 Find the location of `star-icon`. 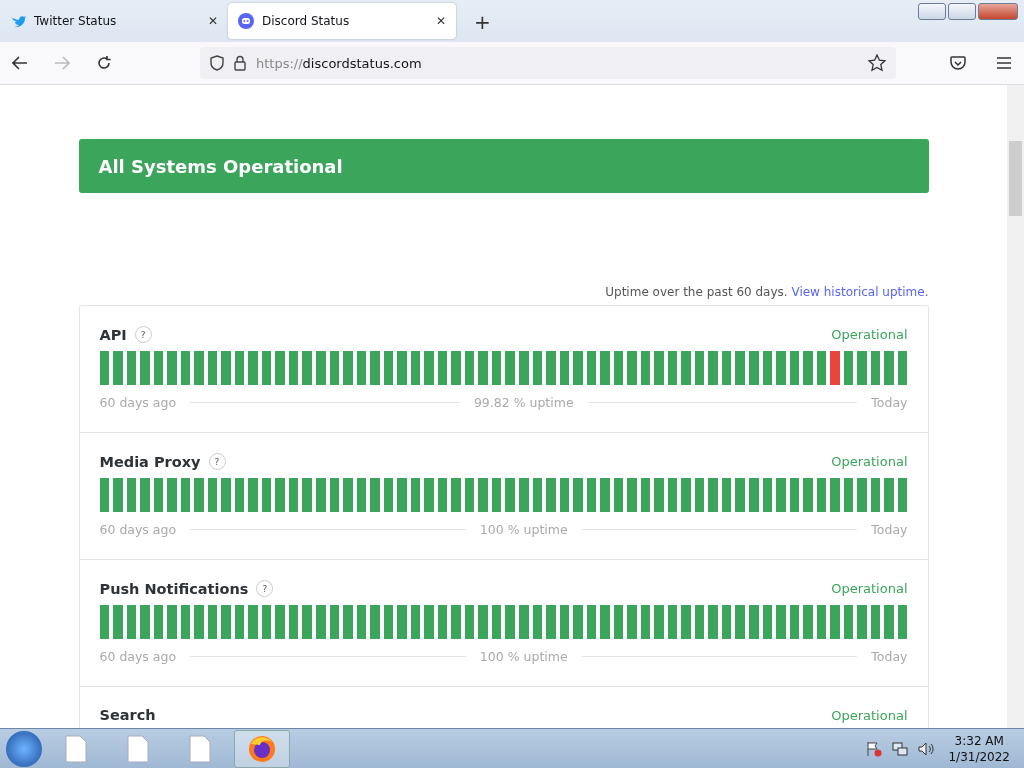

star-icon is located at coordinates (877, 63).